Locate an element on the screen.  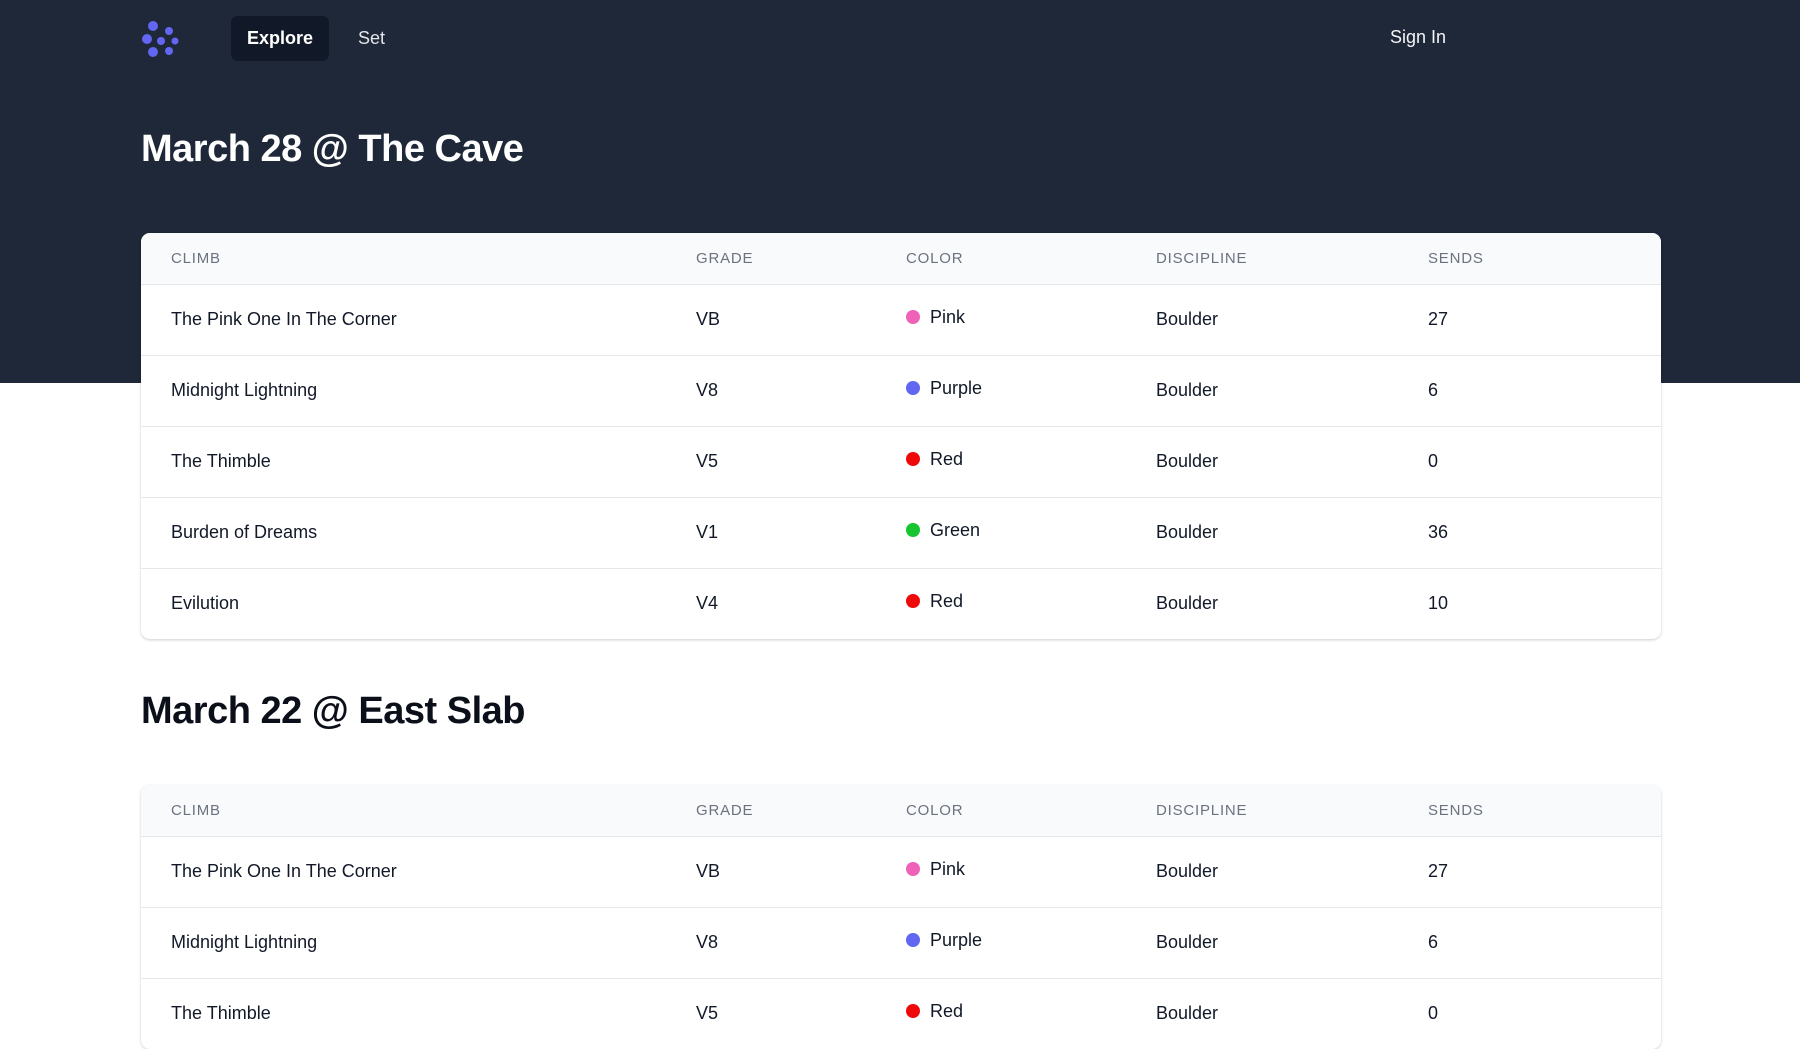
table-row: Evilution V4 Red Boulder 10 is located at coordinates (901, 603).